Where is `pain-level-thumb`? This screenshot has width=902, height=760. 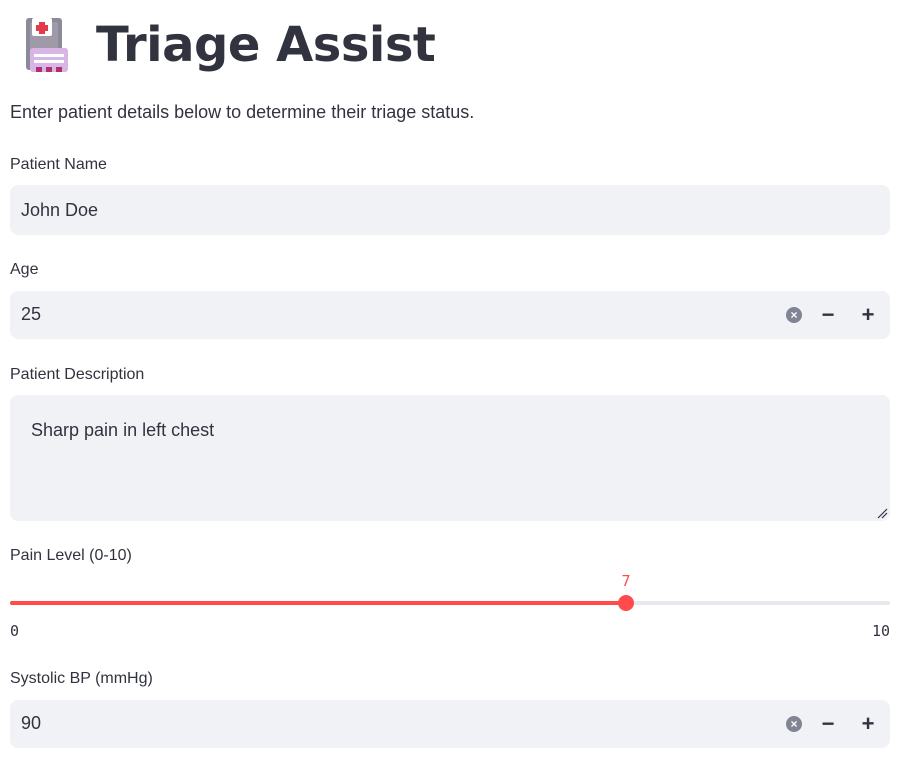 pain-level-thumb is located at coordinates (626, 603).